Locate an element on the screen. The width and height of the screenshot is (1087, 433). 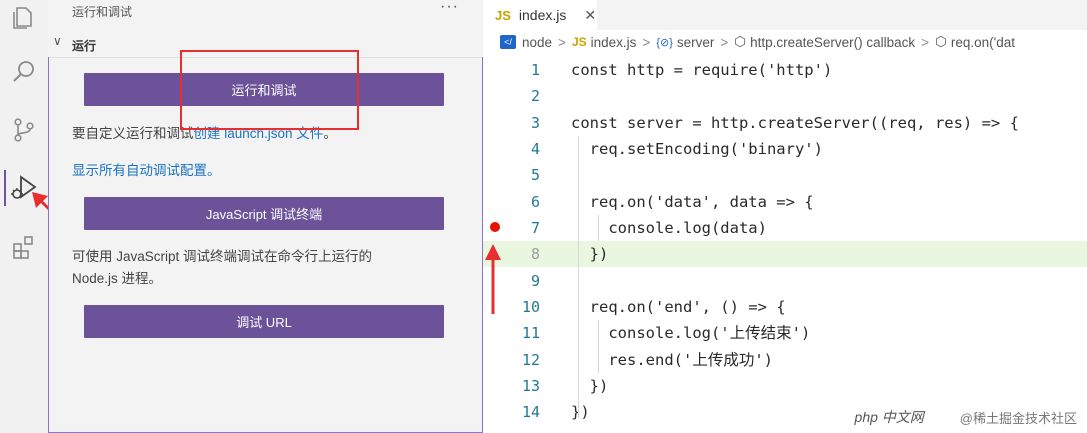
tab-index-js: JS index.js ✕ is located at coordinates (540, 15).